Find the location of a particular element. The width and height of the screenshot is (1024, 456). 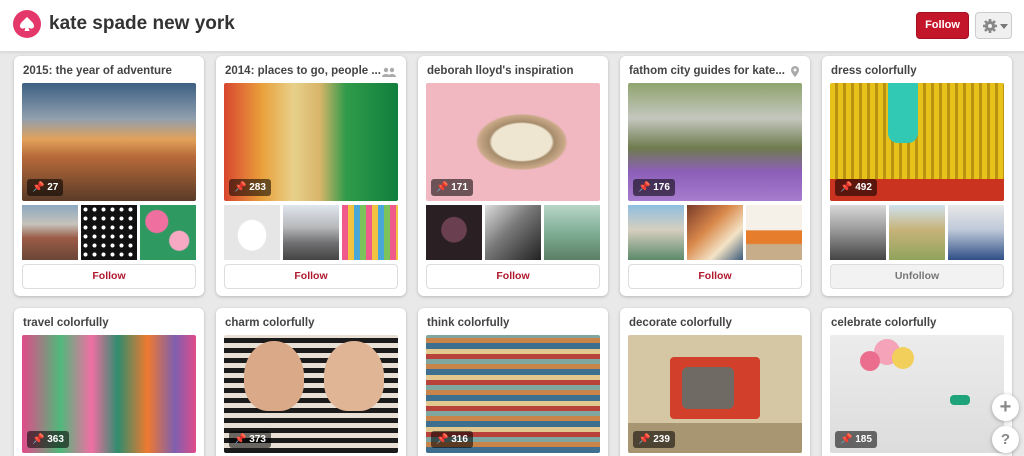

pin-count-badge: 📌 239 is located at coordinates (654, 439).